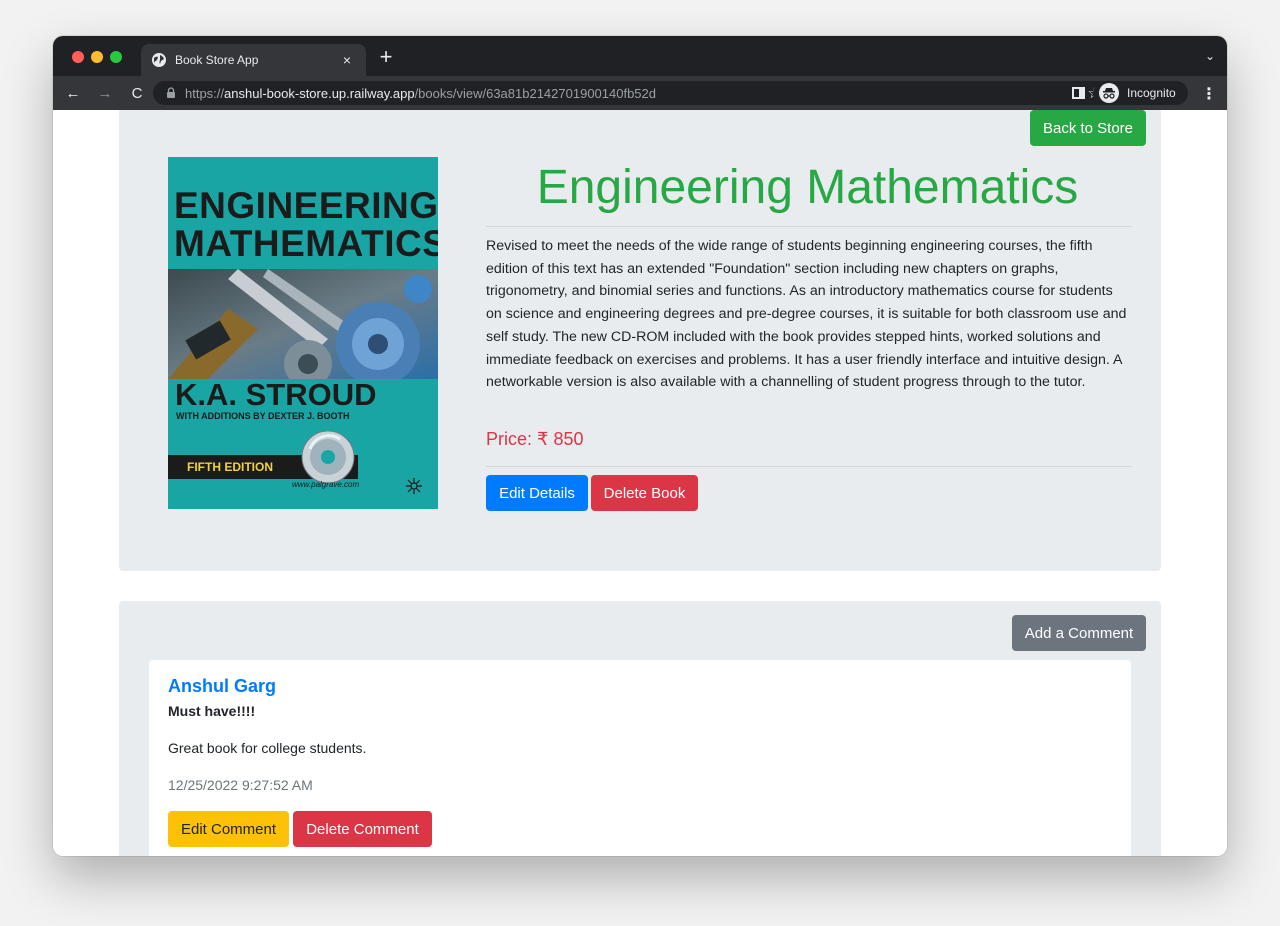 Image resolution: width=1280 pixels, height=926 pixels. Describe the element at coordinates (1078, 93) in the screenshot. I see `side-panel-icon` at that location.